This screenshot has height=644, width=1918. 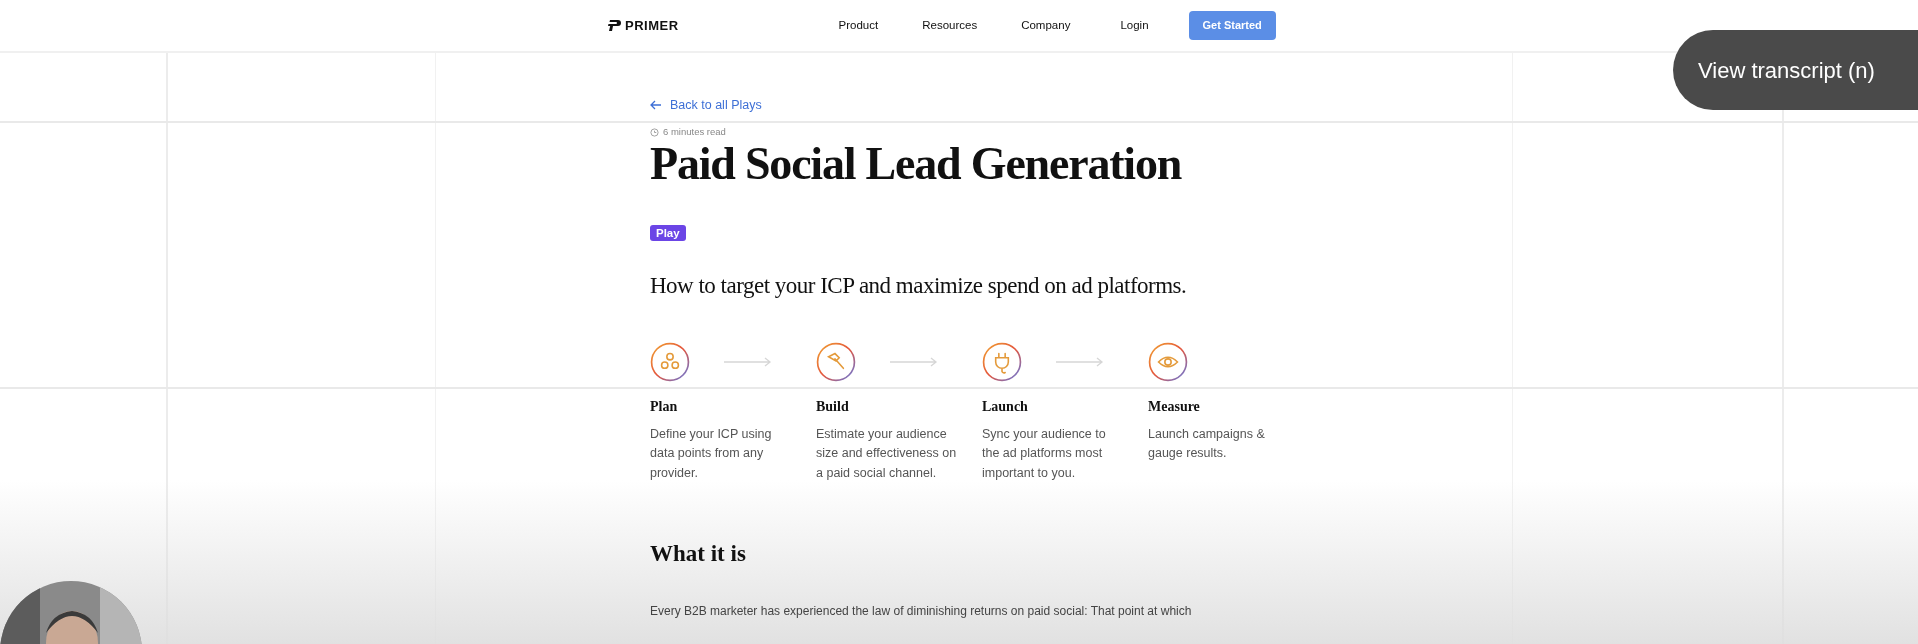 What do you see at coordinates (668, 233) in the screenshot?
I see `tag-label: Play` at bounding box center [668, 233].